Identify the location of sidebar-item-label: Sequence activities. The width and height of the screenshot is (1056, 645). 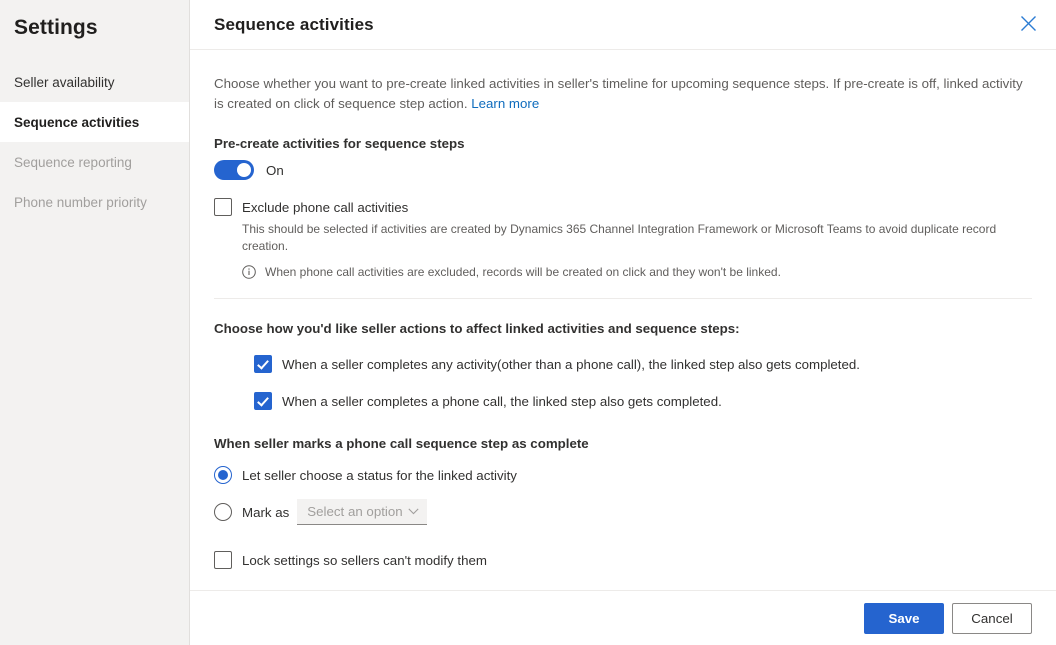
(77, 122).